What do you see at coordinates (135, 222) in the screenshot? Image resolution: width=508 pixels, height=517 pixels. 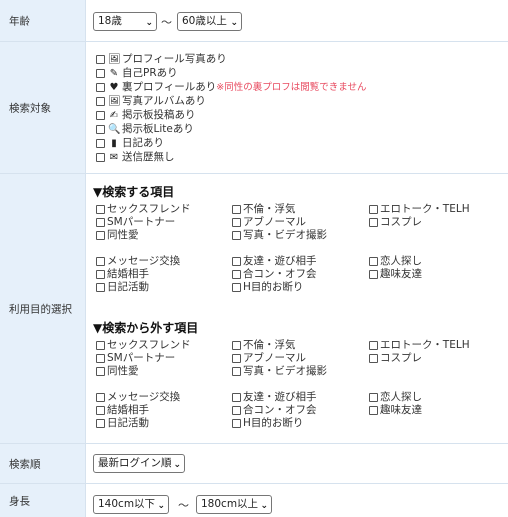 I see `include-purpose-option: SMパートナー` at bounding box center [135, 222].